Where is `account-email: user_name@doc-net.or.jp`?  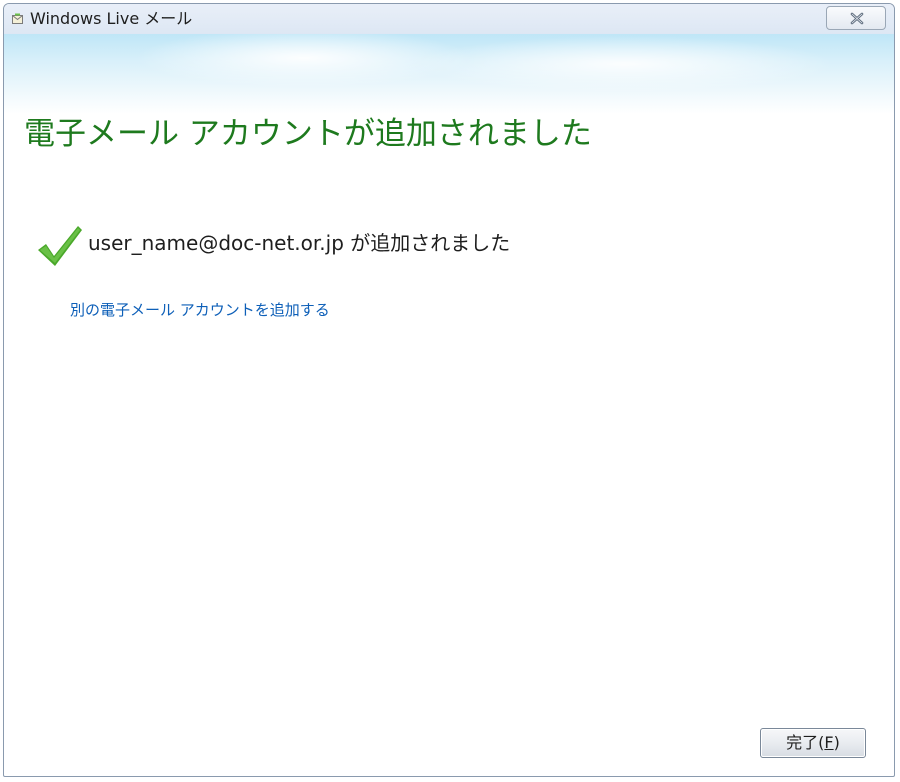 account-email: user_name@doc-net.or.jp is located at coordinates (216, 243).